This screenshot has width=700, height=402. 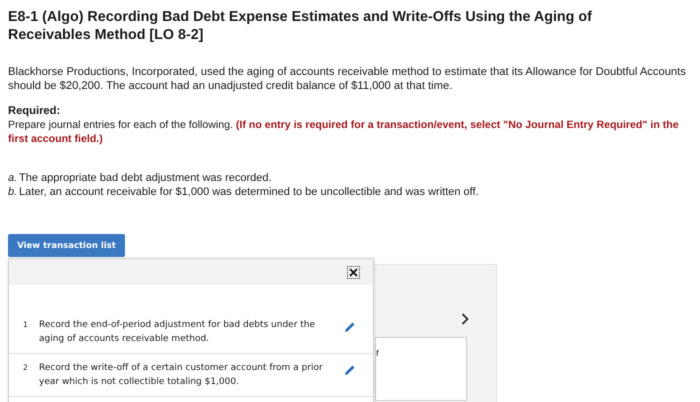 What do you see at coordinates (66, 245) in the screenshot?
I see `view-transaction-list-button: View transaction list` at bounding box center [66, 245].